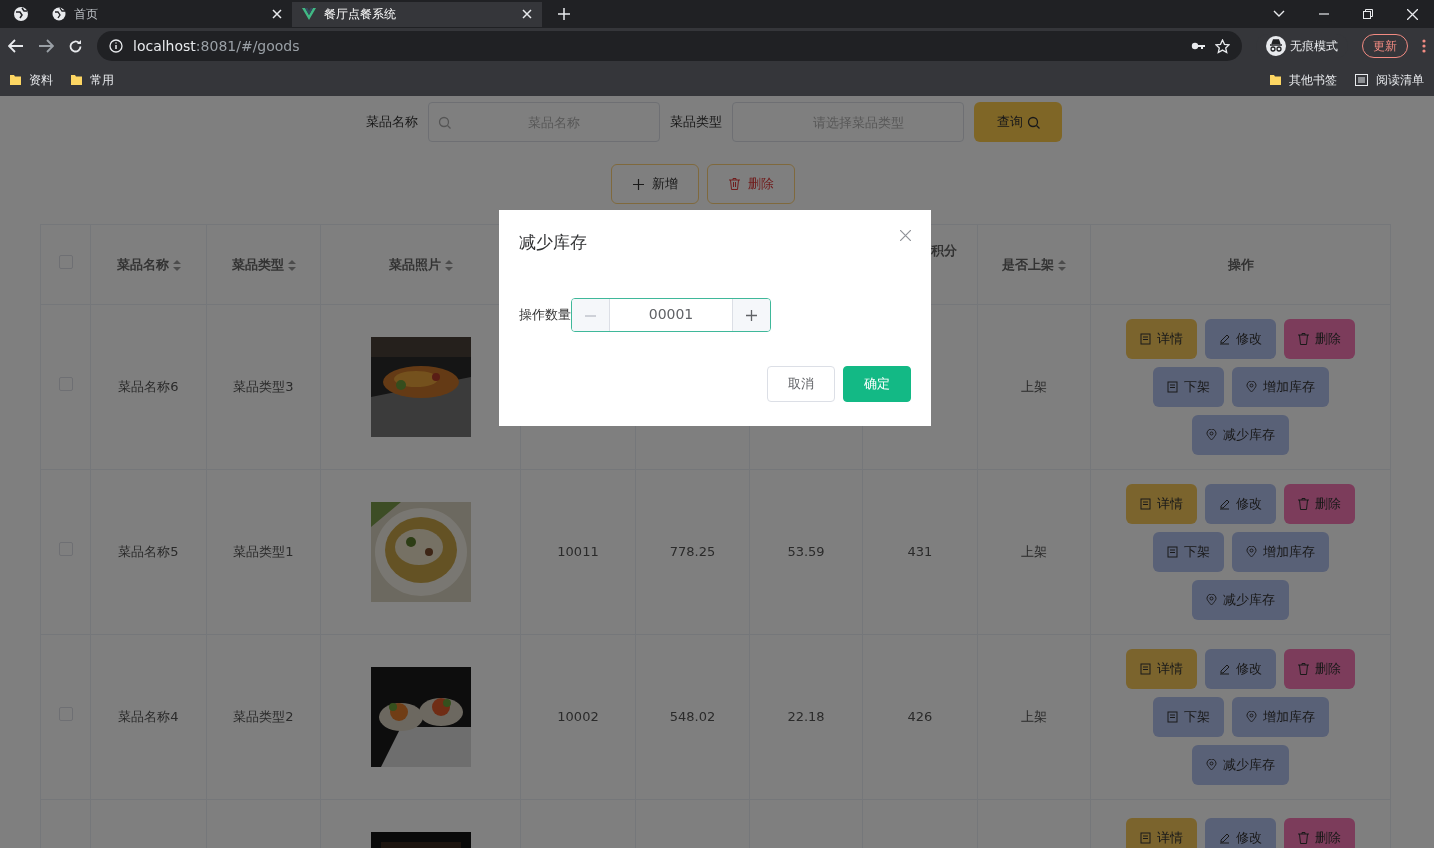 The image size is (1434, 848). I want to click on table-cell: 菜品名称5, so click(148, 552).